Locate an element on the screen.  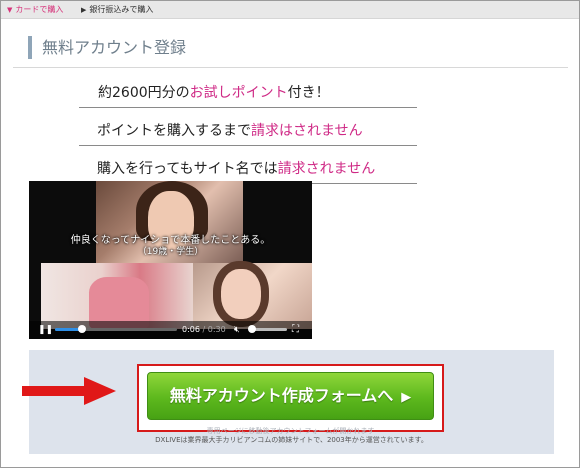
video-subtitle-attribution: （19歳・学生） is located at coordinates (170, 252).